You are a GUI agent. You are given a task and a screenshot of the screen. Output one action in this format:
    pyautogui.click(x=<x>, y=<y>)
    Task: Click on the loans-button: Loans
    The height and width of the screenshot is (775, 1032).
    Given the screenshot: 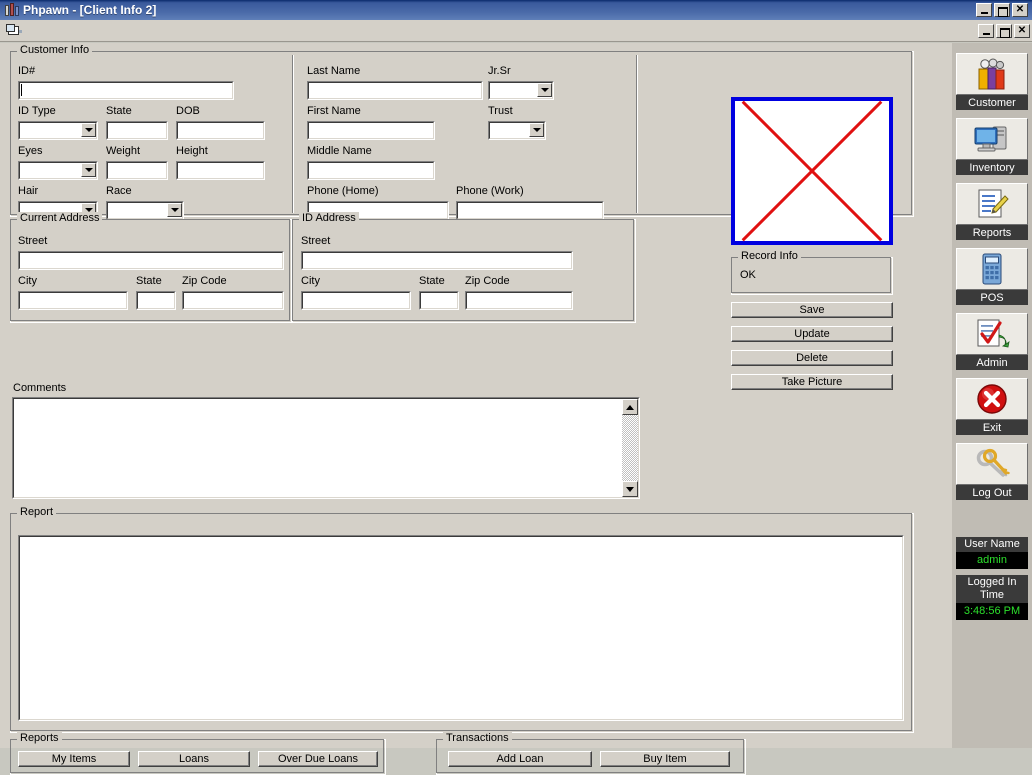 What is the action you would take?
    pyautogui.click(x=194, y=759)
    